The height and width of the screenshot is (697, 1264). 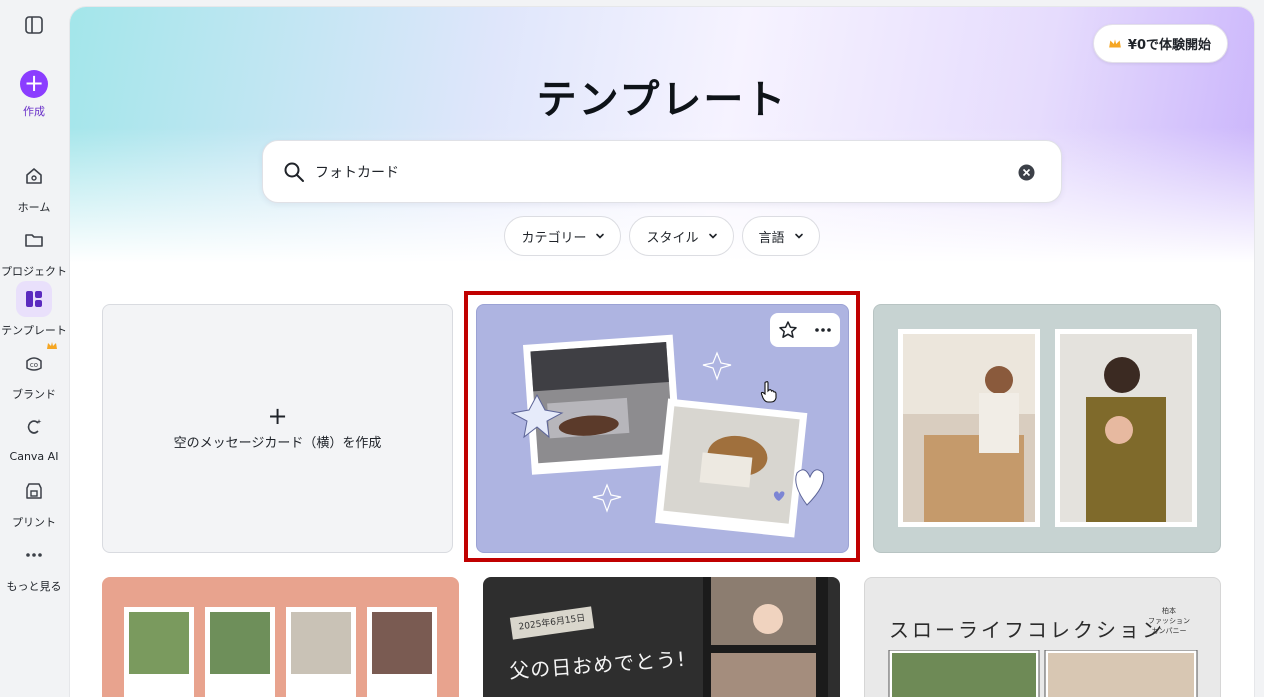 I want to click on template-card-dog-photos, so click(x=662, y=428).